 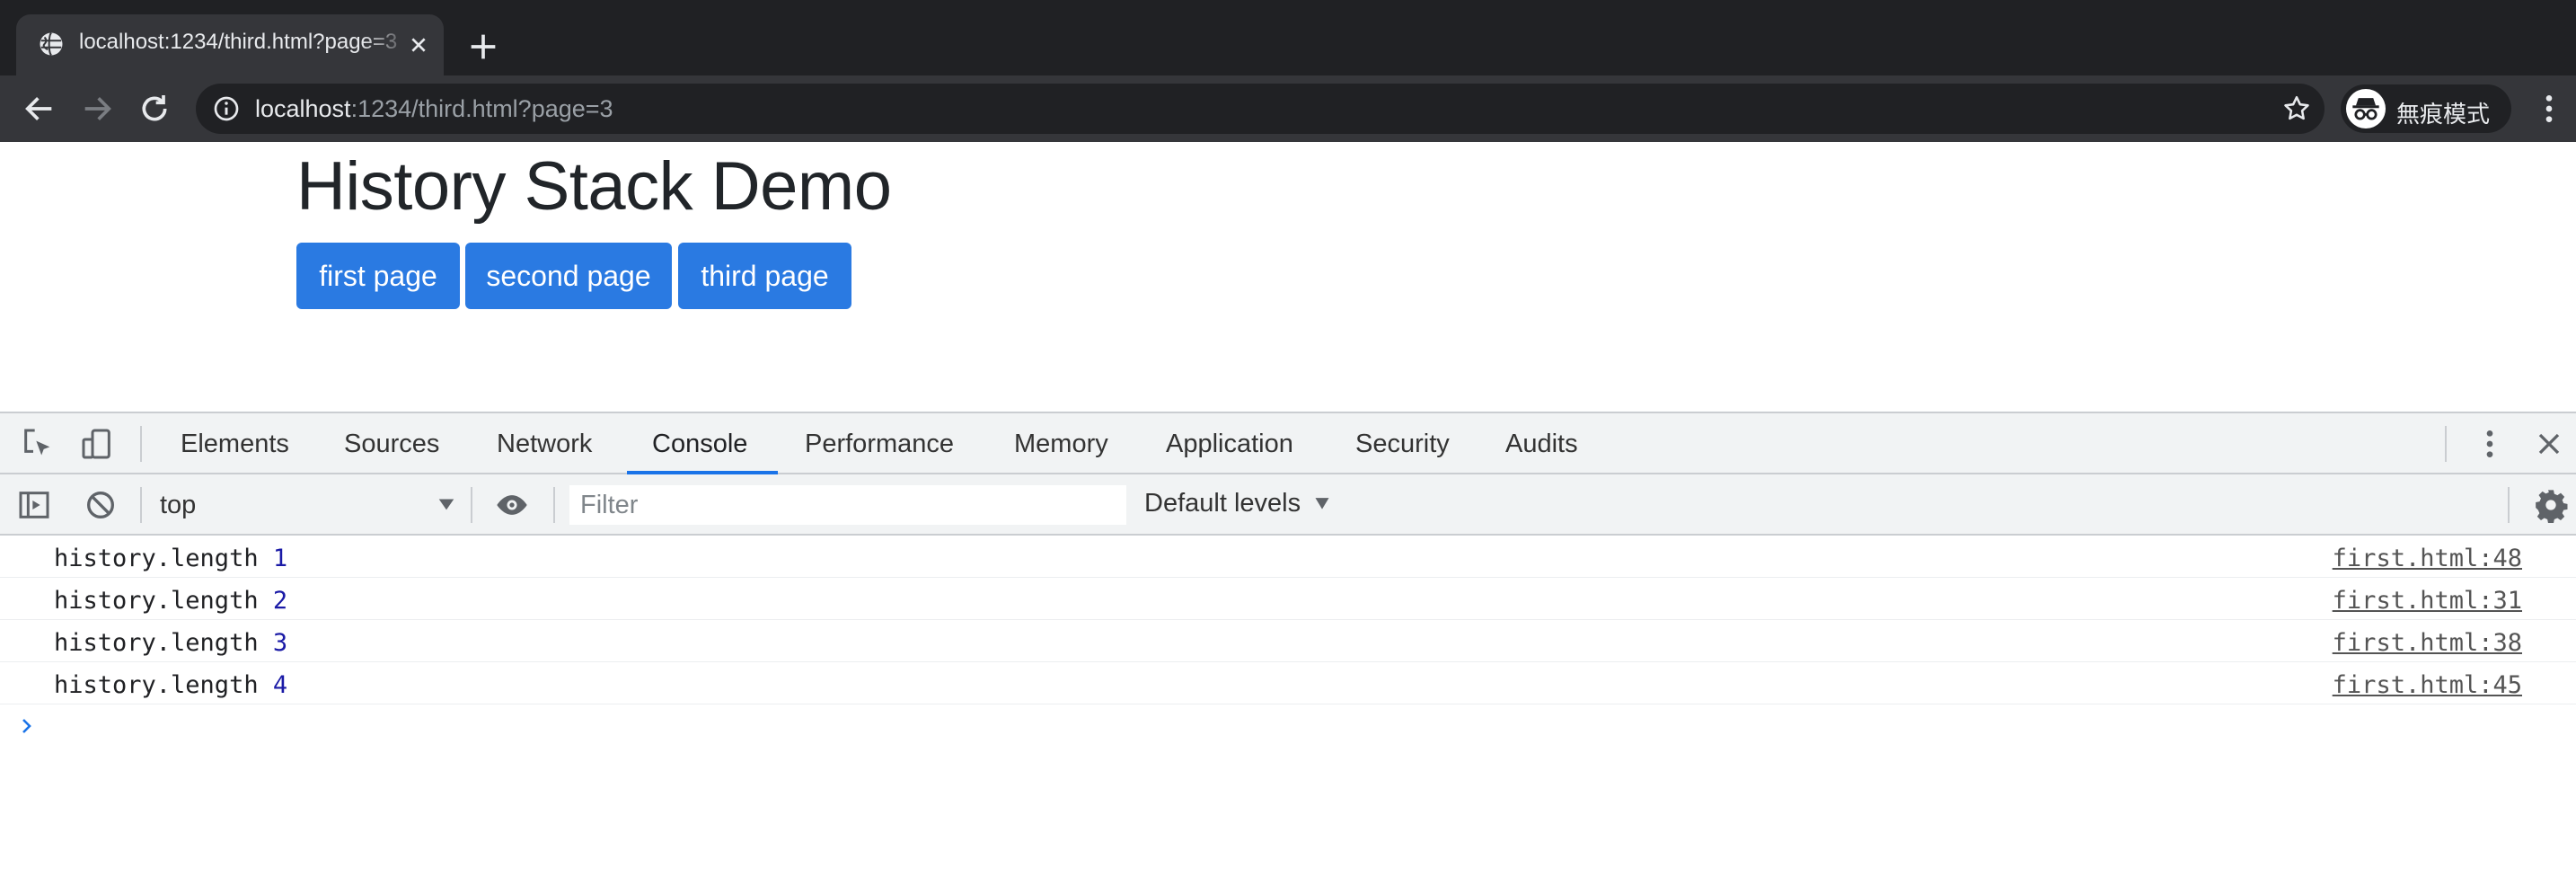 What do you see at coordinates (418, 45) in the screenshot?
I see `close-icon` at bounding box center [418, 45].